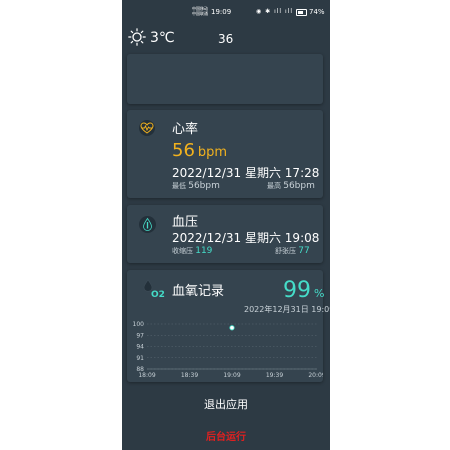 This screenshot has width=450, height=450. I want to click on sun-icon, so click(137, 37).